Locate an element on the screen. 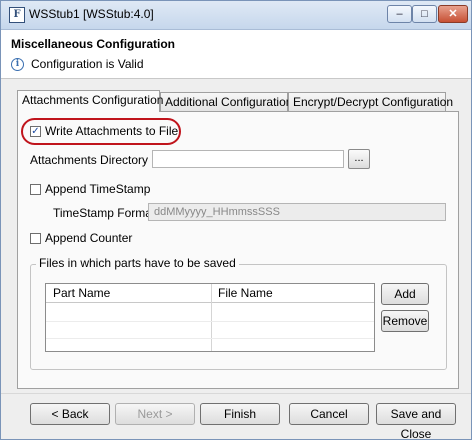 This screenshot has height=444, width=474. next-button: Next > is located at coordinates (155, 414).